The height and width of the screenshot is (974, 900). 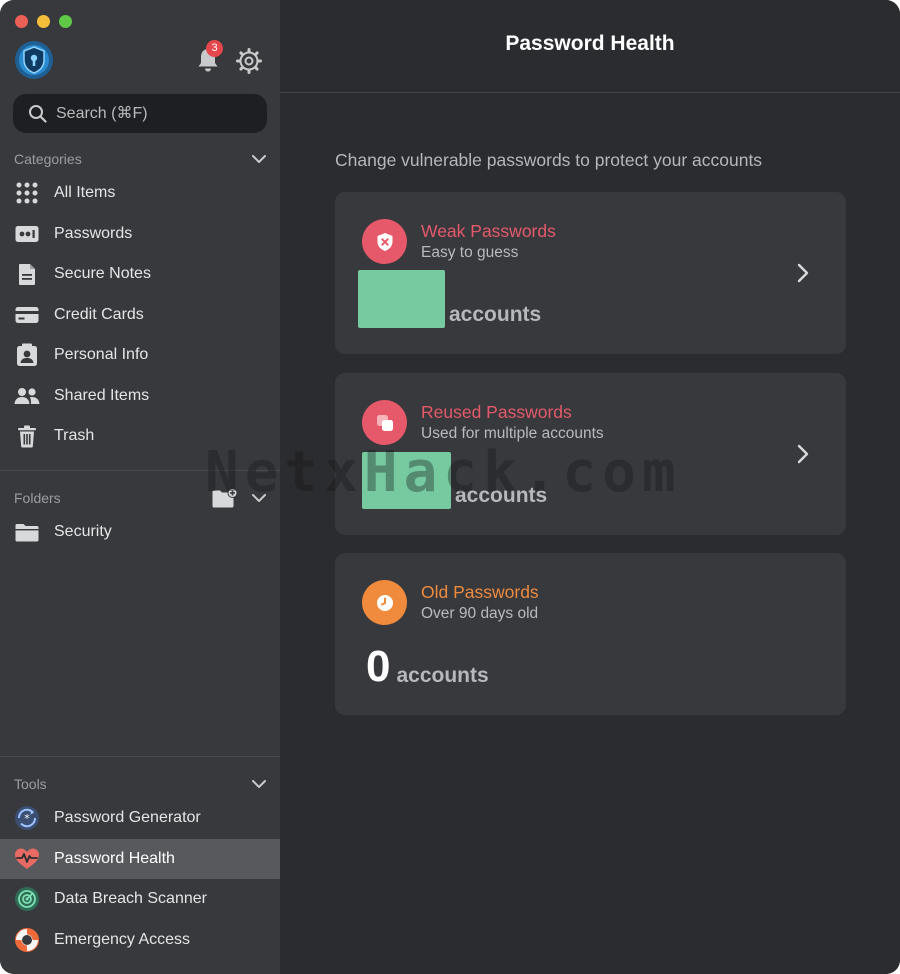 I want to click on tools-header-label: Tools, so click(x=30, y=784).